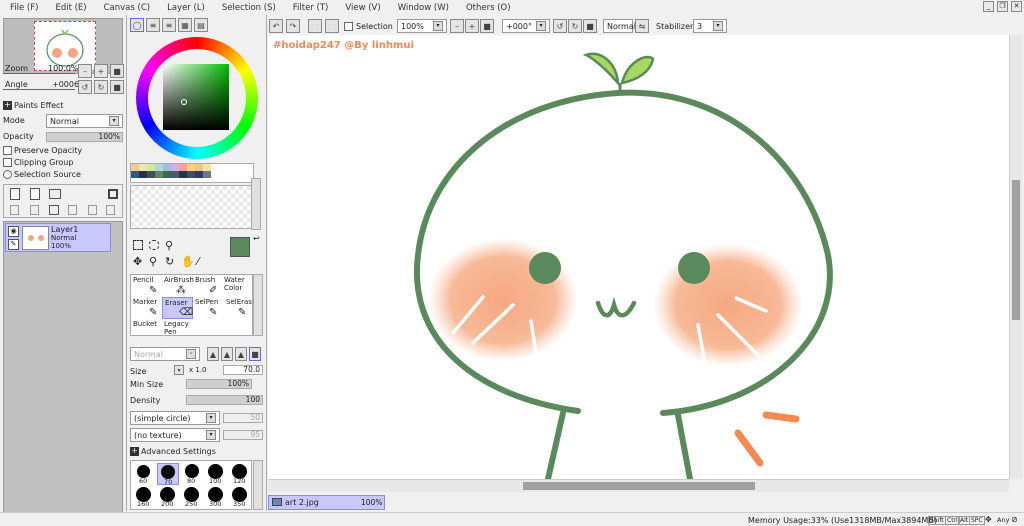 Image resolution: width=1024 pixels, height=526 pixels. Describe the element at coordinates (638, 485) in the screenshot. I see `horizontal-scrollbar` at that location.